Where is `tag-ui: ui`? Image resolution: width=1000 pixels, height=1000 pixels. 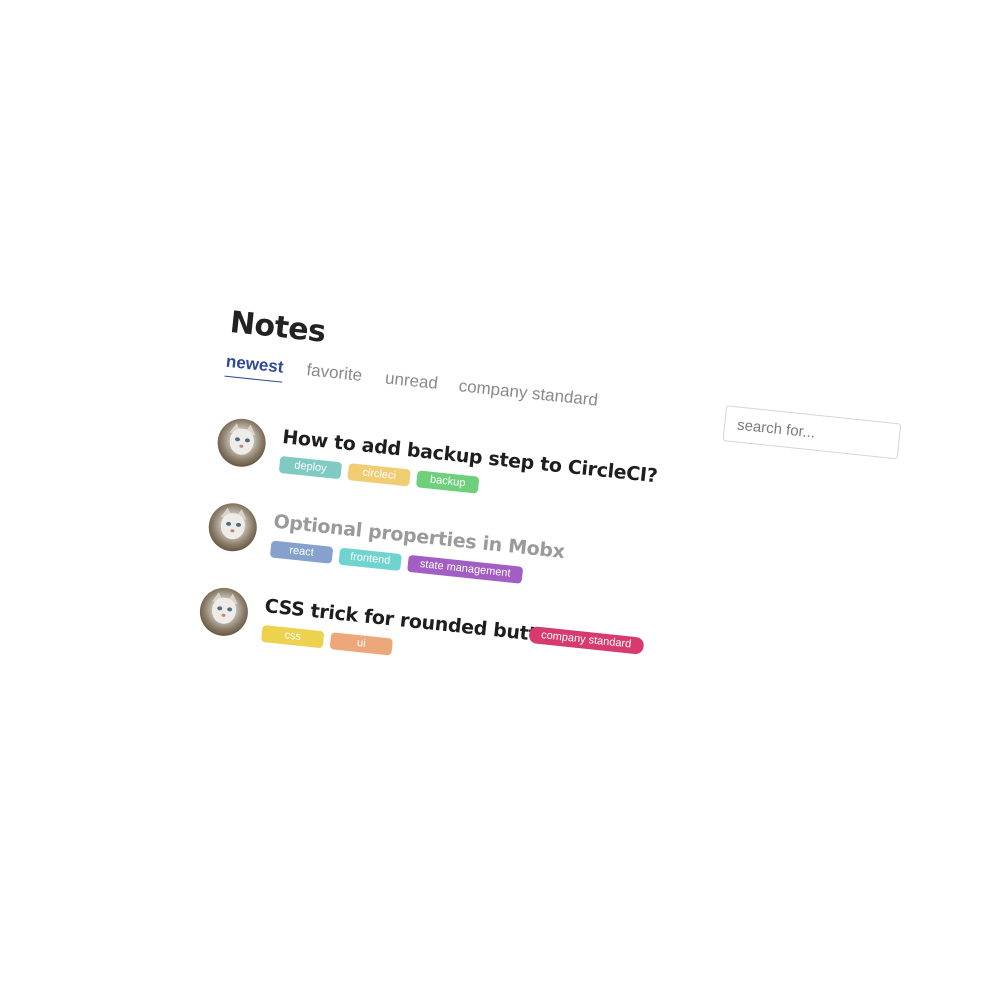 tag-ui: ui is located at coordinates (361, 644).